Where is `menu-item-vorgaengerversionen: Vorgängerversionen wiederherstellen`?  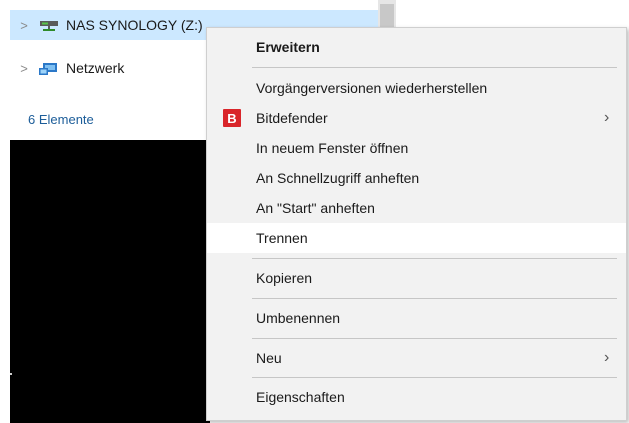
menu-item-vorgaengerversionen: Vorgängerversionen wiederherstellen is located at coordinates (416, 88).